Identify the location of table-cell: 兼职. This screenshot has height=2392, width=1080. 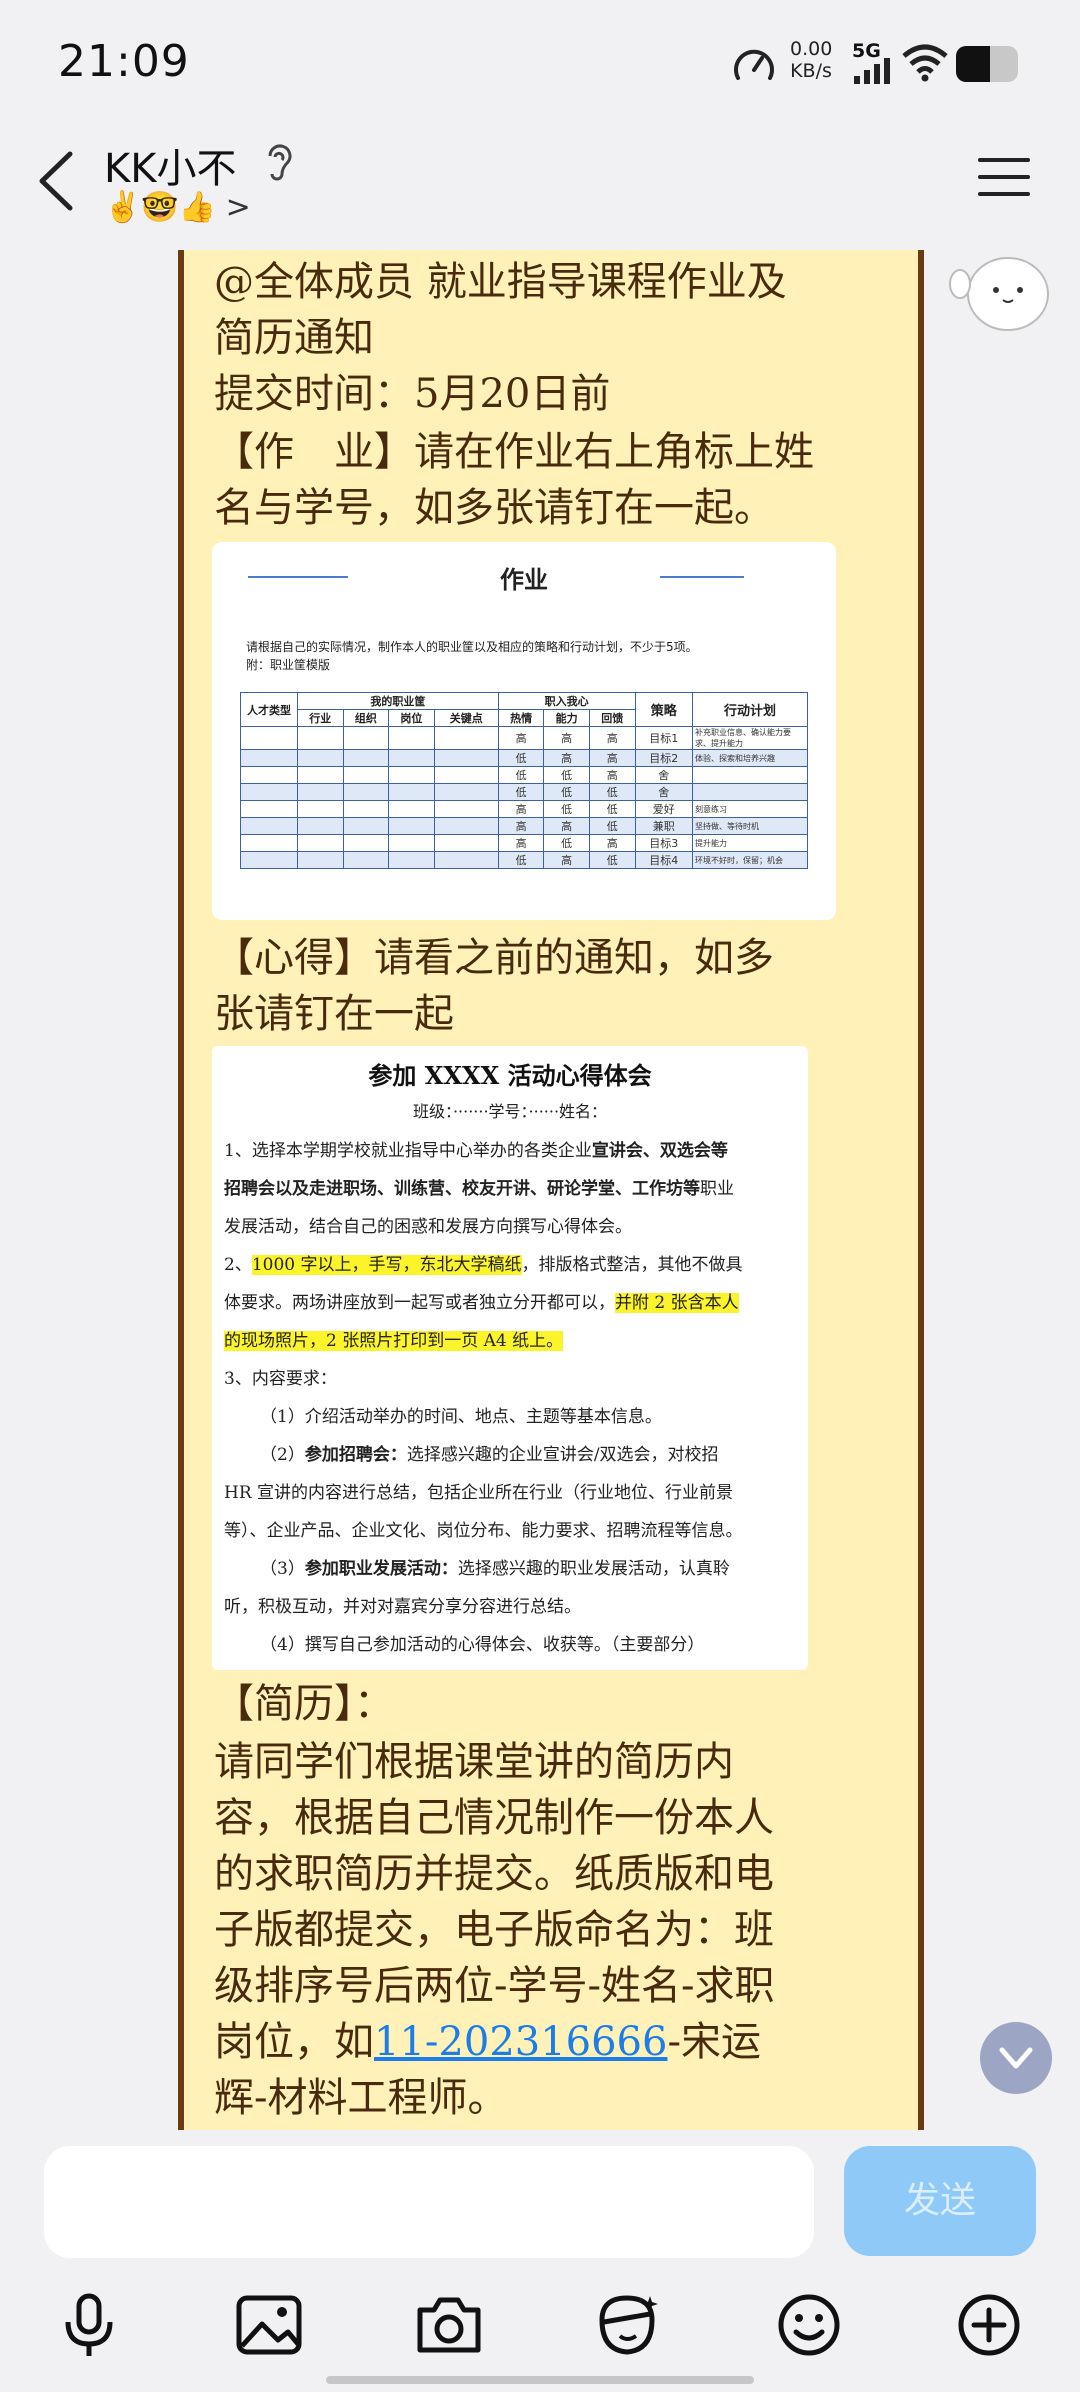
(664, 826).